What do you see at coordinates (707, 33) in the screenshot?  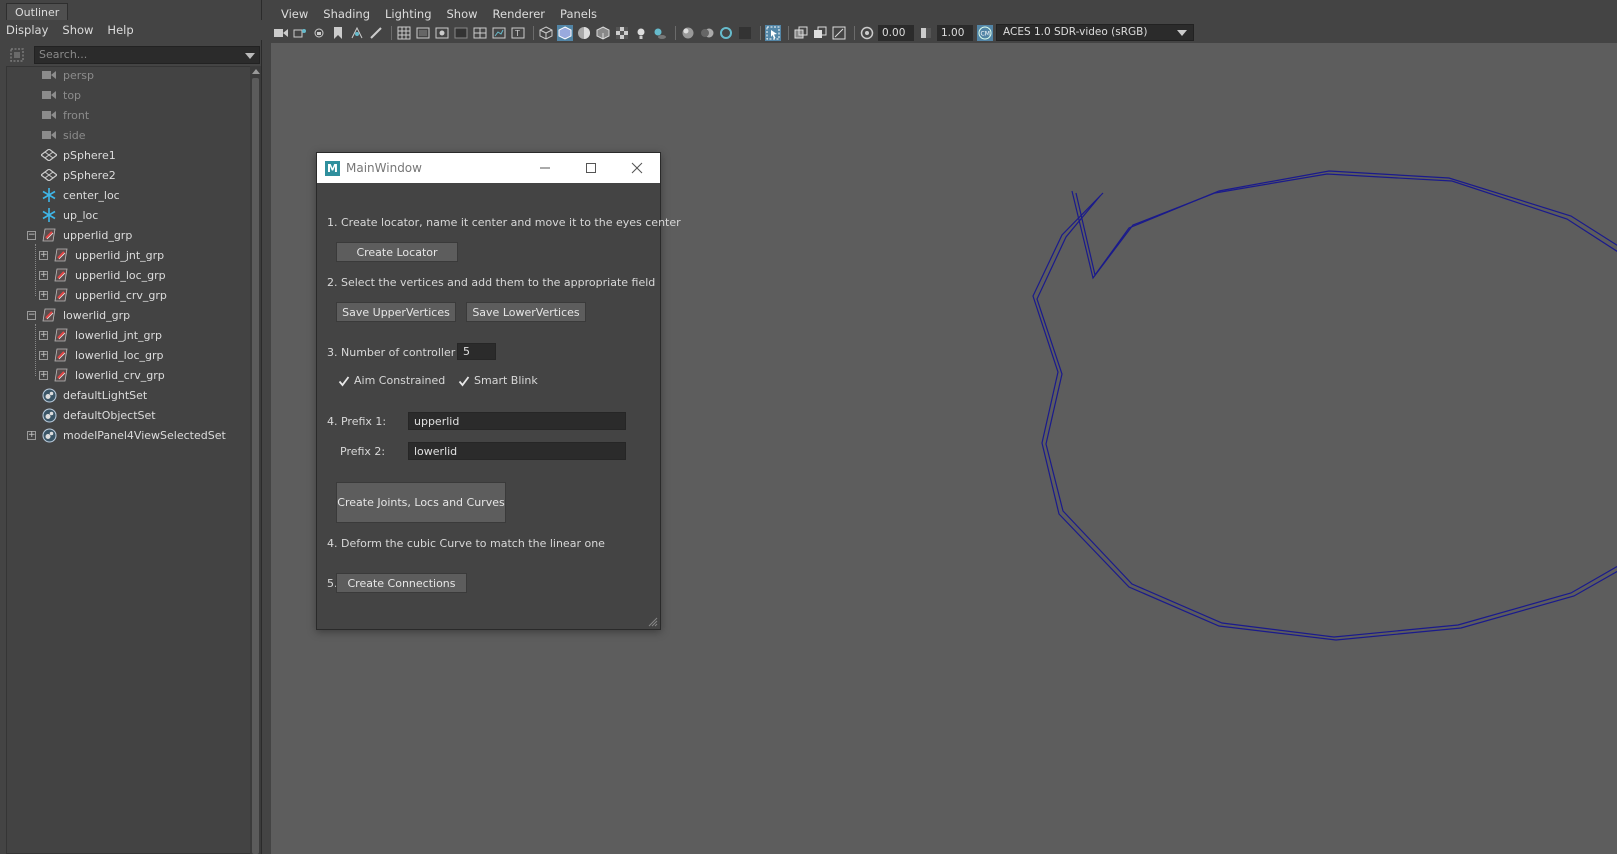 I see `motion-blur-icon` at bounding box center [707, 33].